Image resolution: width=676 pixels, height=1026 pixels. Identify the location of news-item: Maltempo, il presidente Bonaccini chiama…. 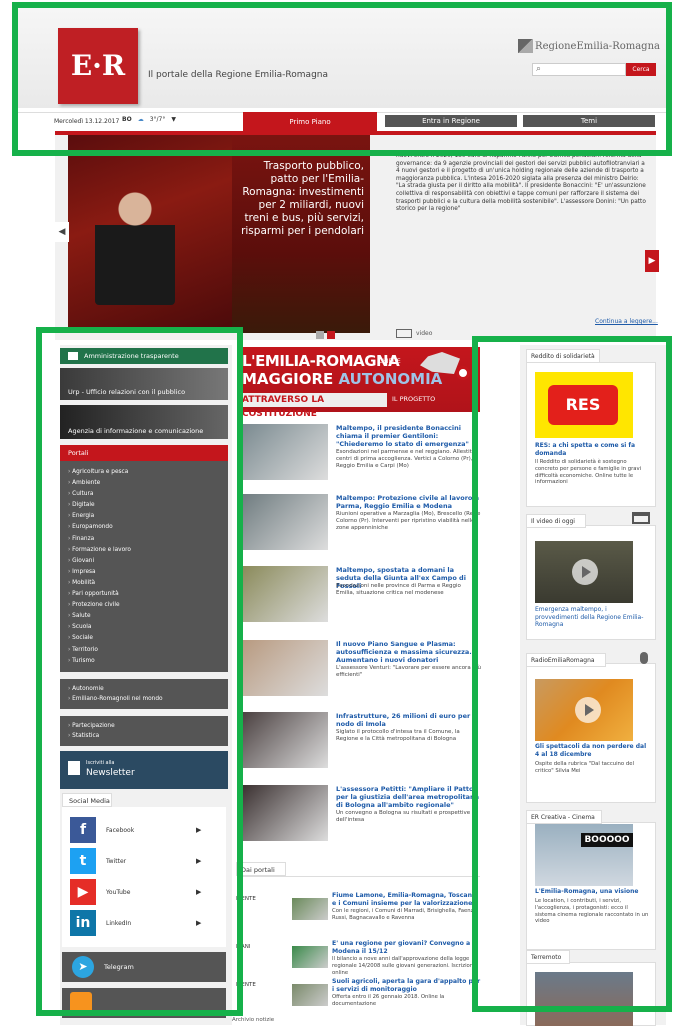
(360, 454).